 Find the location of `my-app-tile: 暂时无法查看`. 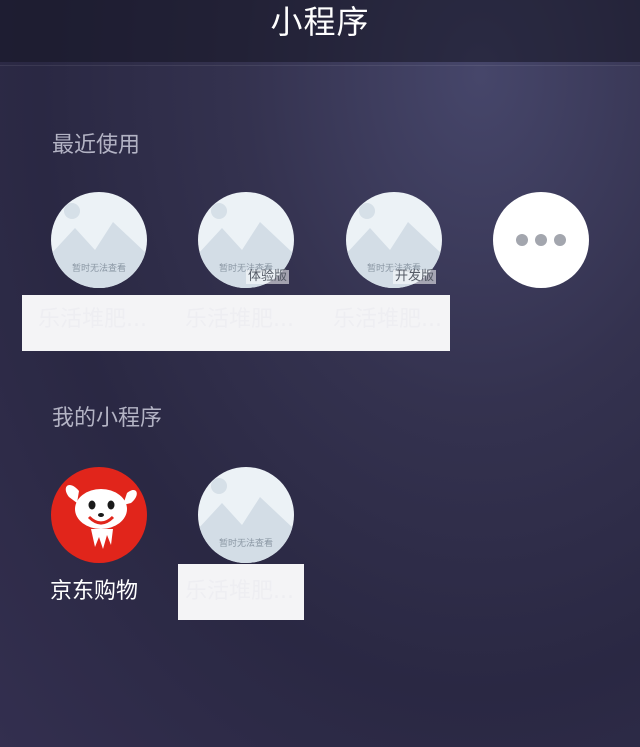

my-app-tile: 暂时无法查看 is located at coordinates (246, 515).